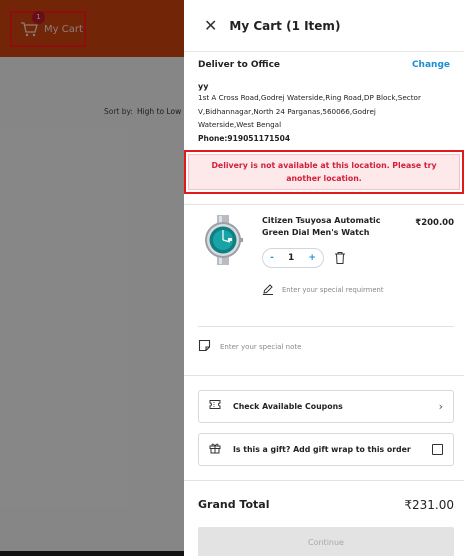 The image size is (464, 556). Describe the element at coordinates (431, 65) in the screenshot. I see `change-address-link: Change` at that location.